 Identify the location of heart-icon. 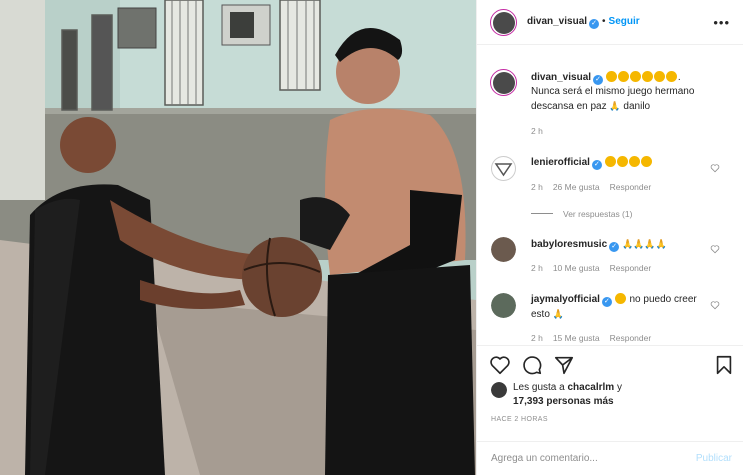
(500, 365).